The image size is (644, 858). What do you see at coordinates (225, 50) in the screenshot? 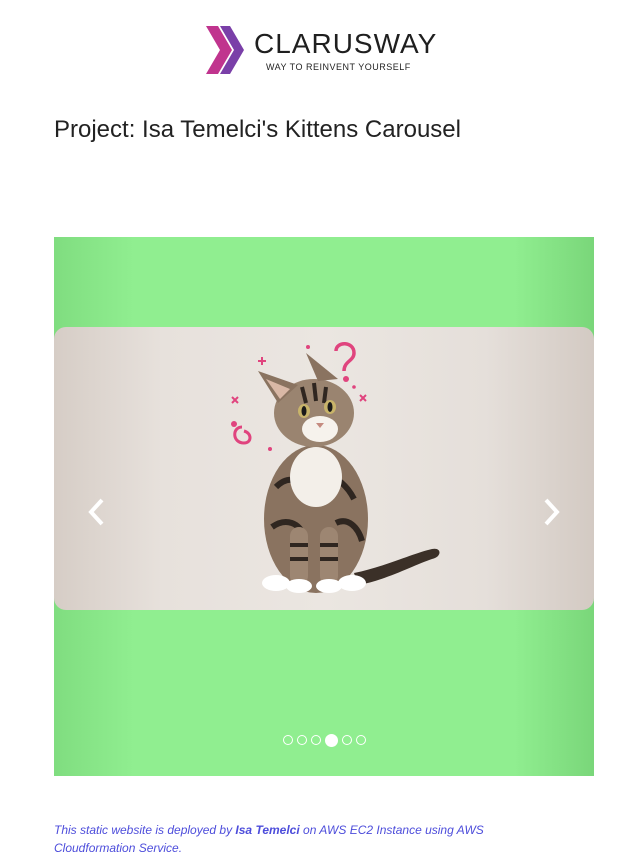
I see `chevrons-logo-icon` at bounding box center [225, 50].